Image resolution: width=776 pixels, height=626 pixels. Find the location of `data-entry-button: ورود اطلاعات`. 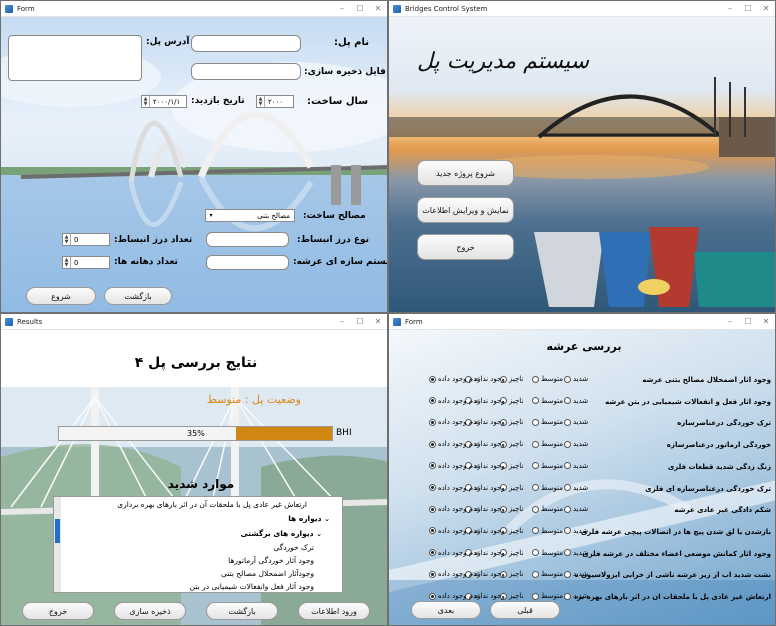

data-entry-button: ورود اطلاعات is located at coordinates (334, 611).